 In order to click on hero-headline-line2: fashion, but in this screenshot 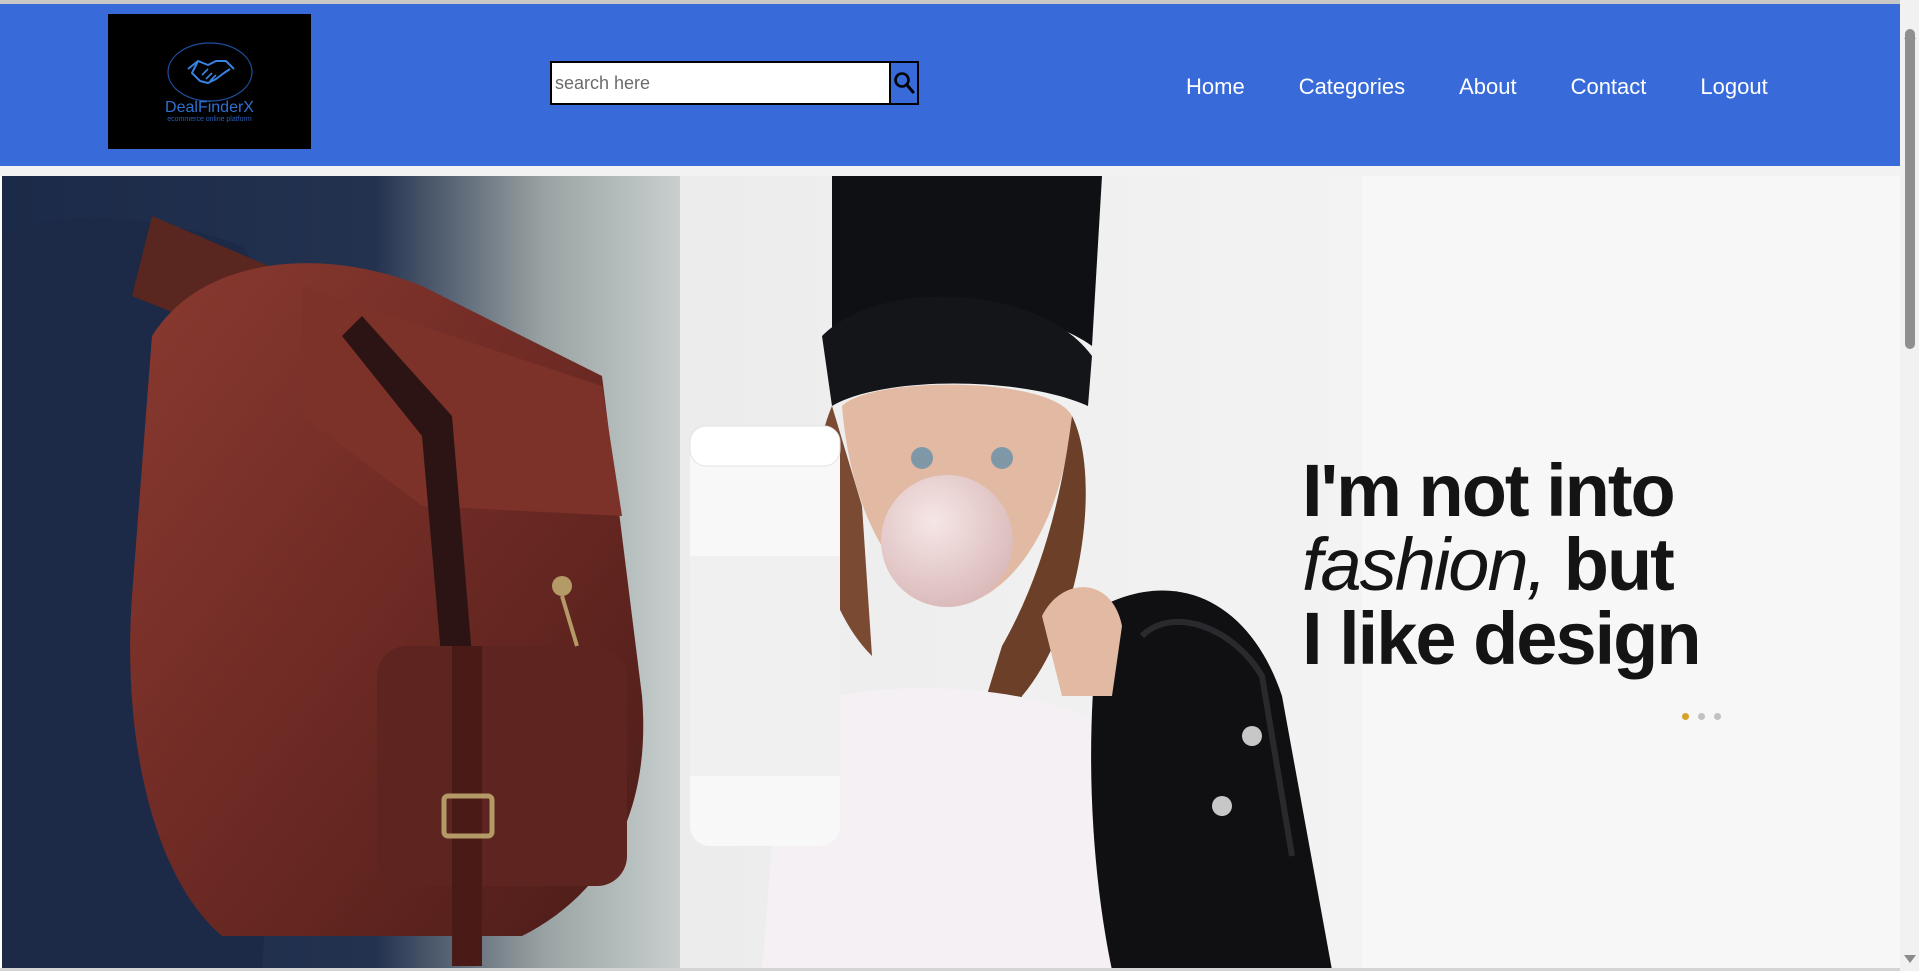, I will do `click(1501, 565)`.